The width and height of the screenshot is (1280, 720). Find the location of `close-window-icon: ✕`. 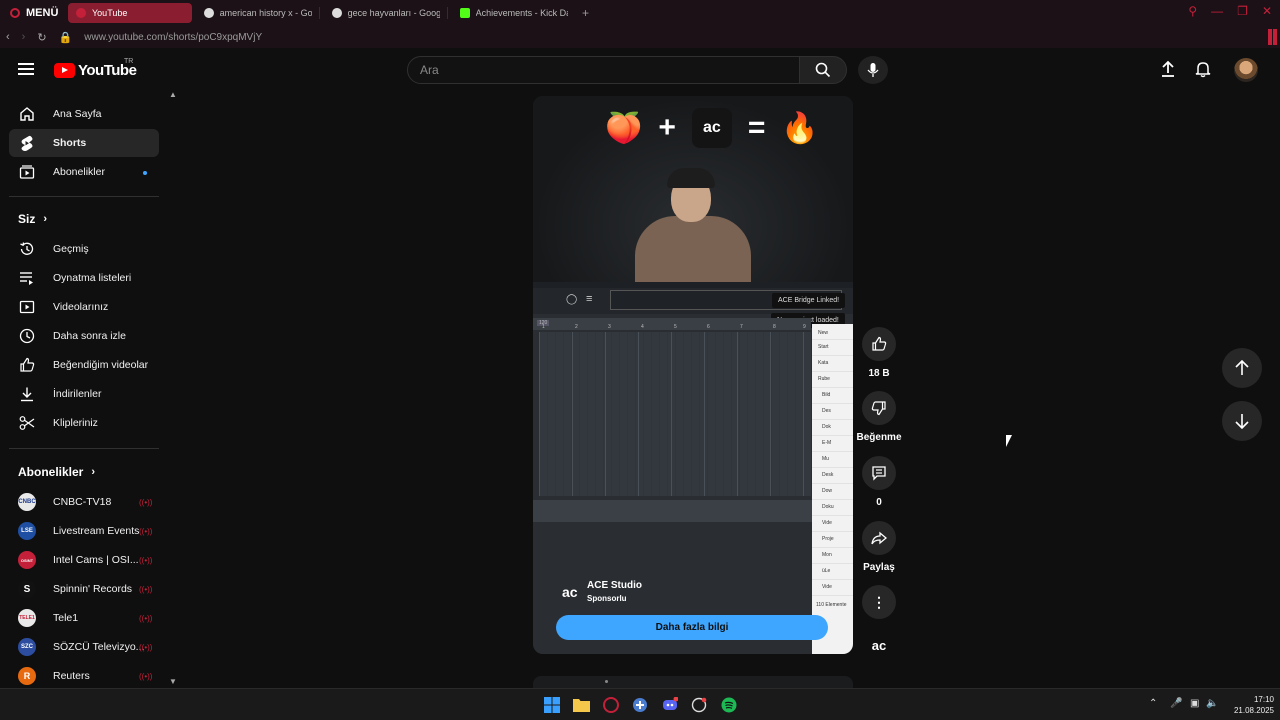

close-window-icon: ✕ is located at coordinates (1267, 11).